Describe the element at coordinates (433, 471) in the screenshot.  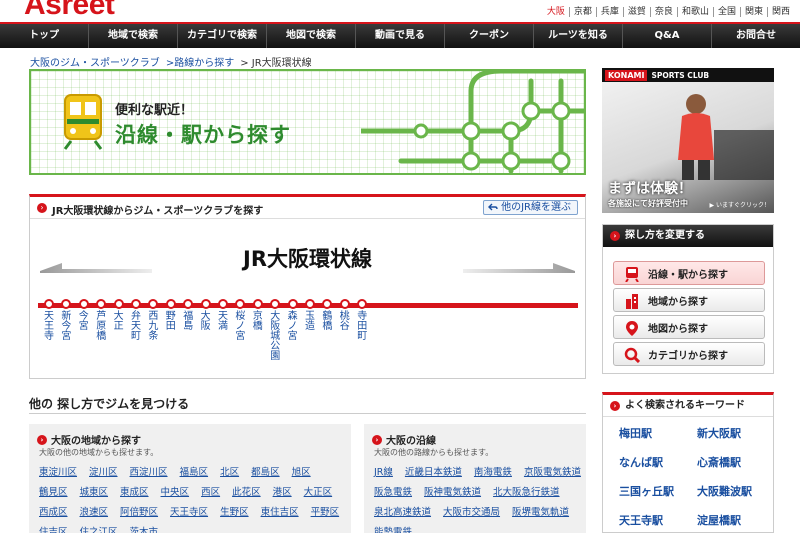
I see `railway-link: 近畿日本鉄道` at that location.